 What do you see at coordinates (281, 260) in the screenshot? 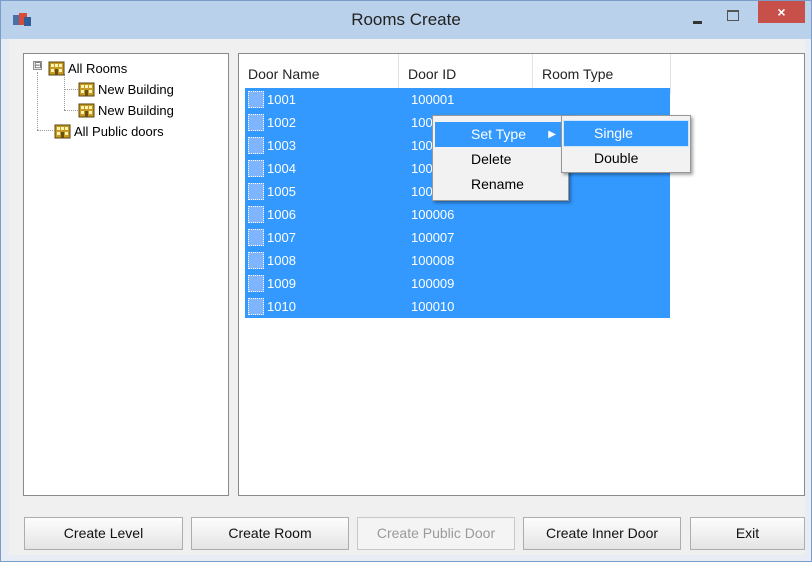
I see `door-name-cell: 1008` at bounding box center [281, 260].